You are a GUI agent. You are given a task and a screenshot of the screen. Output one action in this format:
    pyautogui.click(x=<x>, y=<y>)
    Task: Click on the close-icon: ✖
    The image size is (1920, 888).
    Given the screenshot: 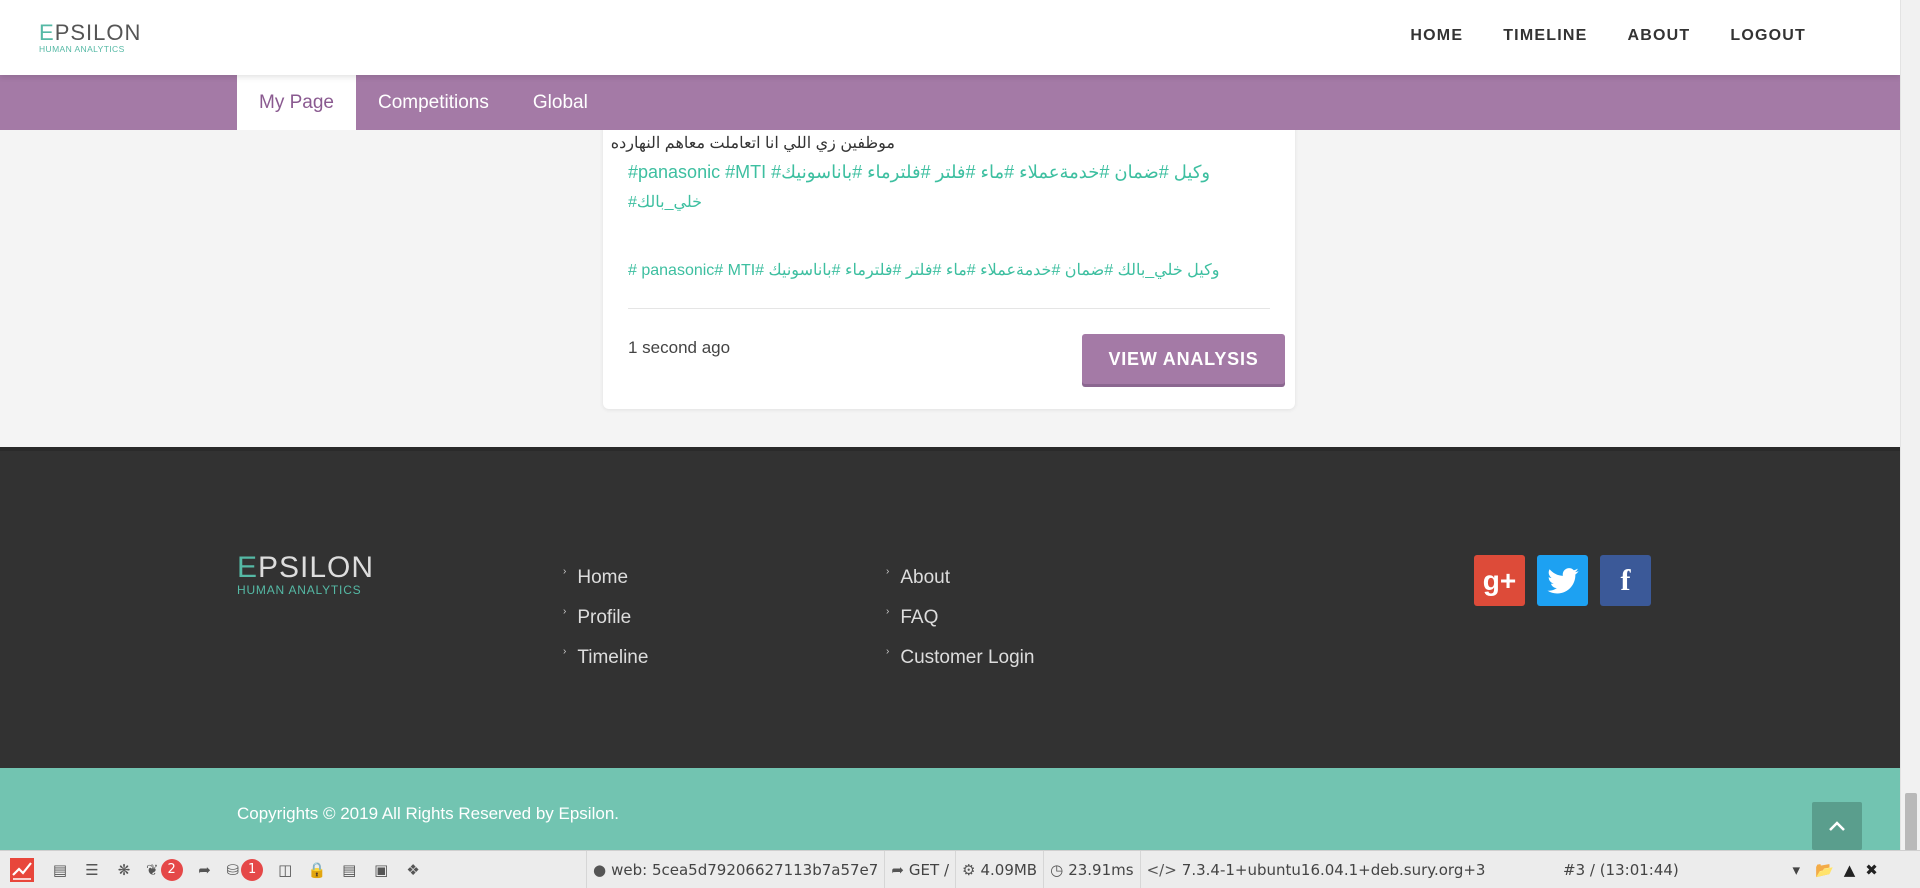 What is the action you would take?
    pyautogui.click(x=1871, y=870)
    